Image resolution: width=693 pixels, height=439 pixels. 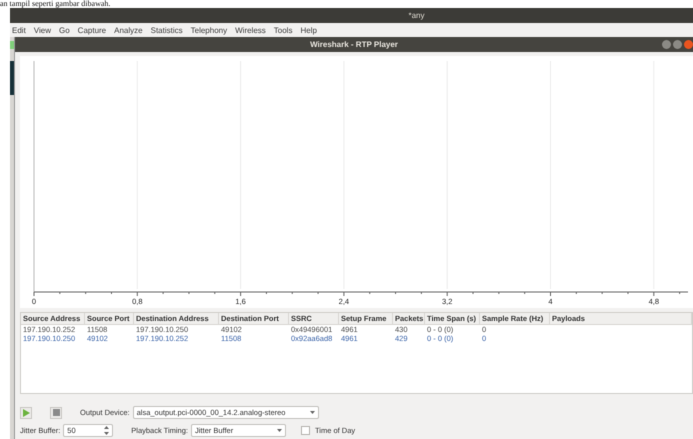 What do you see at coordinates (107, 430) in the screenshot?
I see `spin-arrows-icon` at bounding box center [107, 430].